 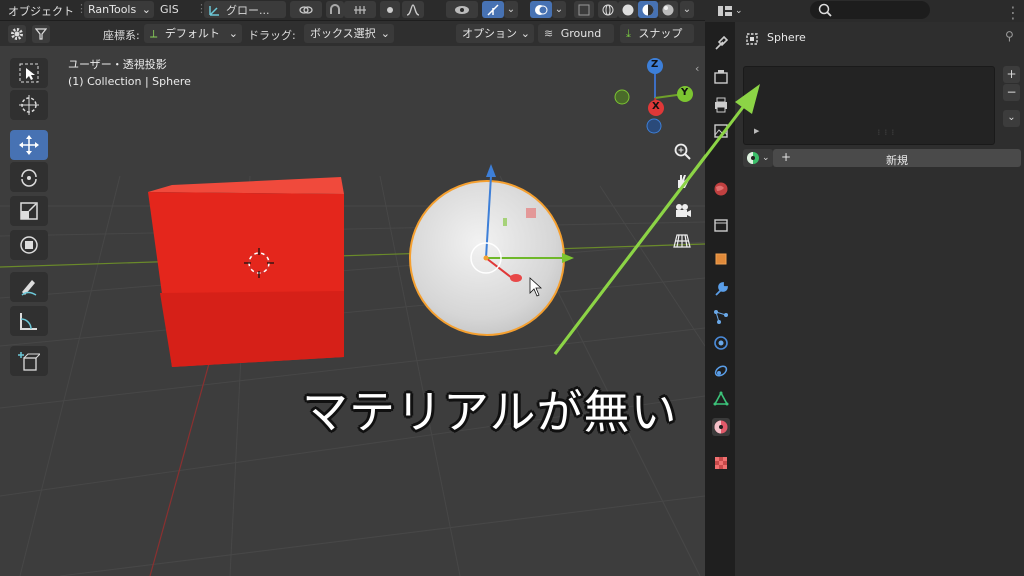 I want to click on scale-tool, so click(x=29, y=211).